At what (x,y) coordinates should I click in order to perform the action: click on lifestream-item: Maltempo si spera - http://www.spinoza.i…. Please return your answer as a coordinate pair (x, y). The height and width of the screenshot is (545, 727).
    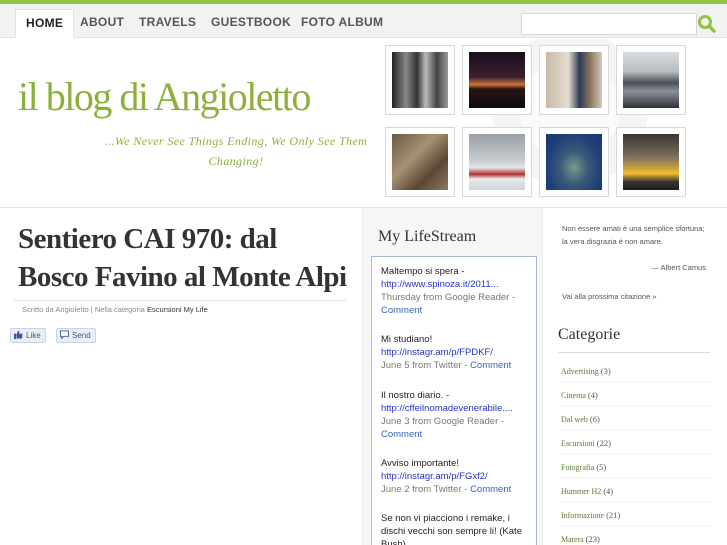
    Looking at the image, I should click on (456, 291).